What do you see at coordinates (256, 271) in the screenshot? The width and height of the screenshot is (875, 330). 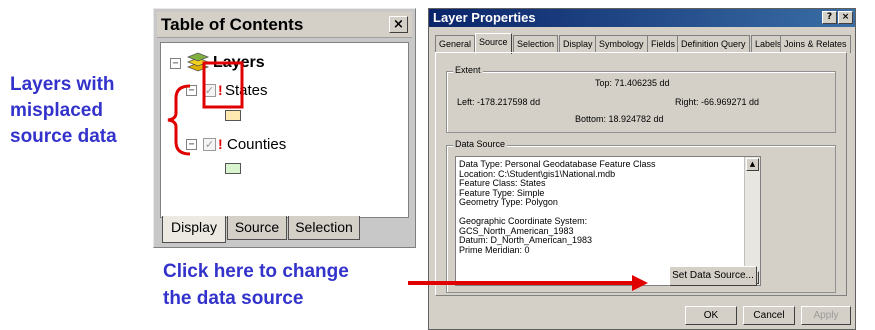 I see `annotation-line: Click here to change` at bounding box center [256, 271].